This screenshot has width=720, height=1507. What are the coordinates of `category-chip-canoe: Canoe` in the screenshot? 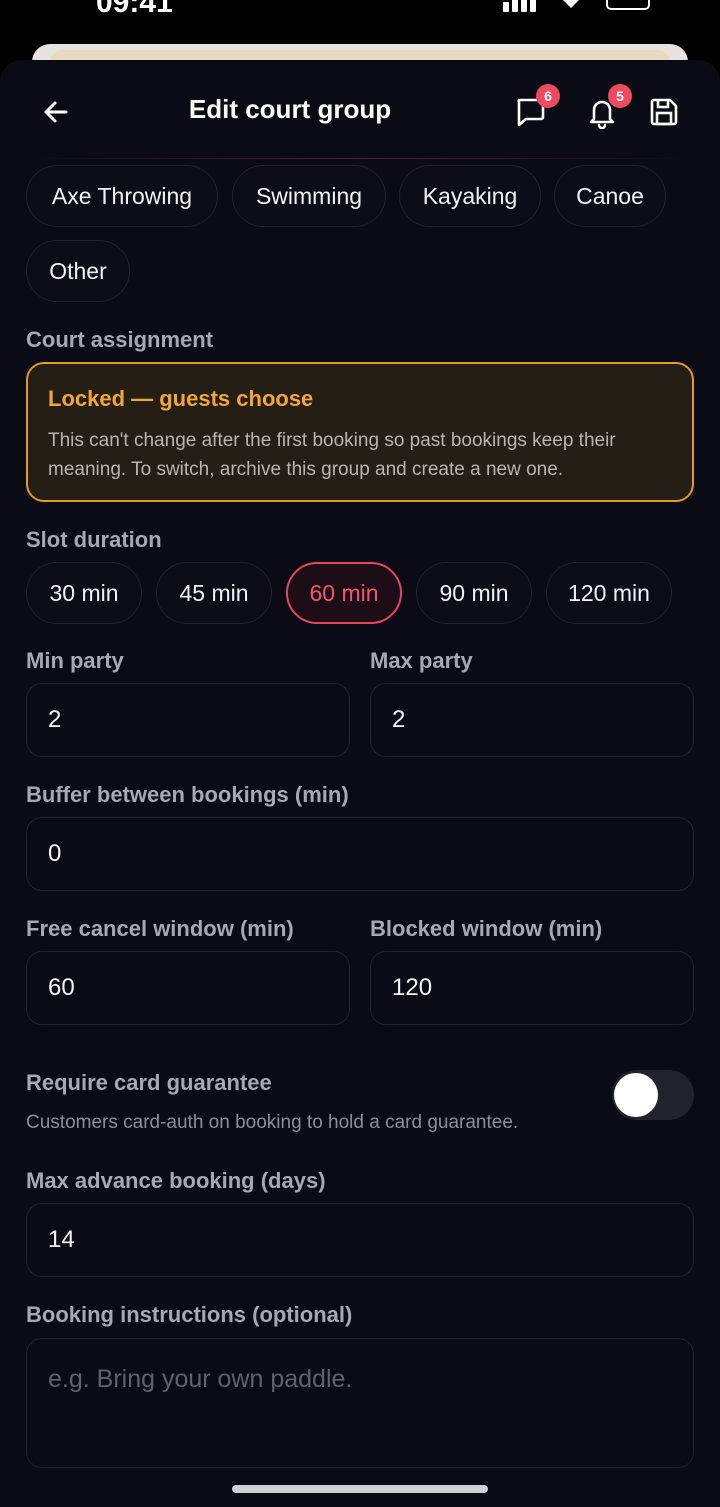 It's located at (610, 196).